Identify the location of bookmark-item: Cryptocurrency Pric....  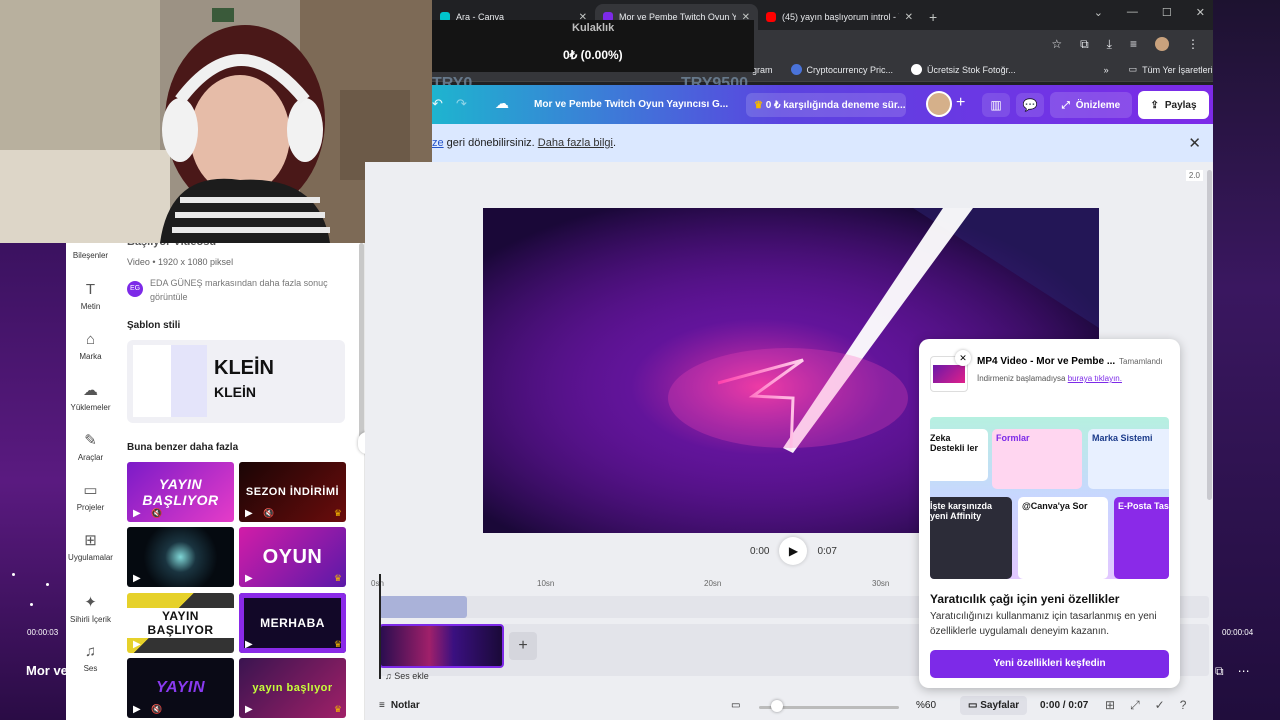
(841, 69).